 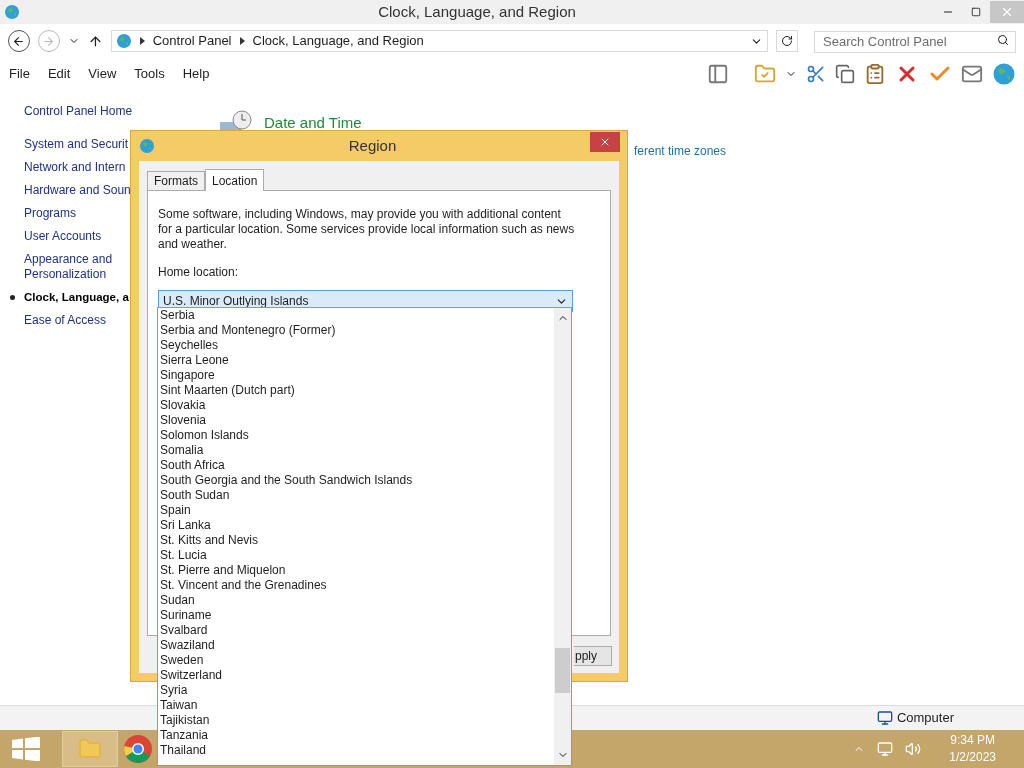 I want to click on description-text: Some software, including Windows, may provide you with additional content for a particular location. Some services provide local information such as news and weather., so click(x=367, y=229).